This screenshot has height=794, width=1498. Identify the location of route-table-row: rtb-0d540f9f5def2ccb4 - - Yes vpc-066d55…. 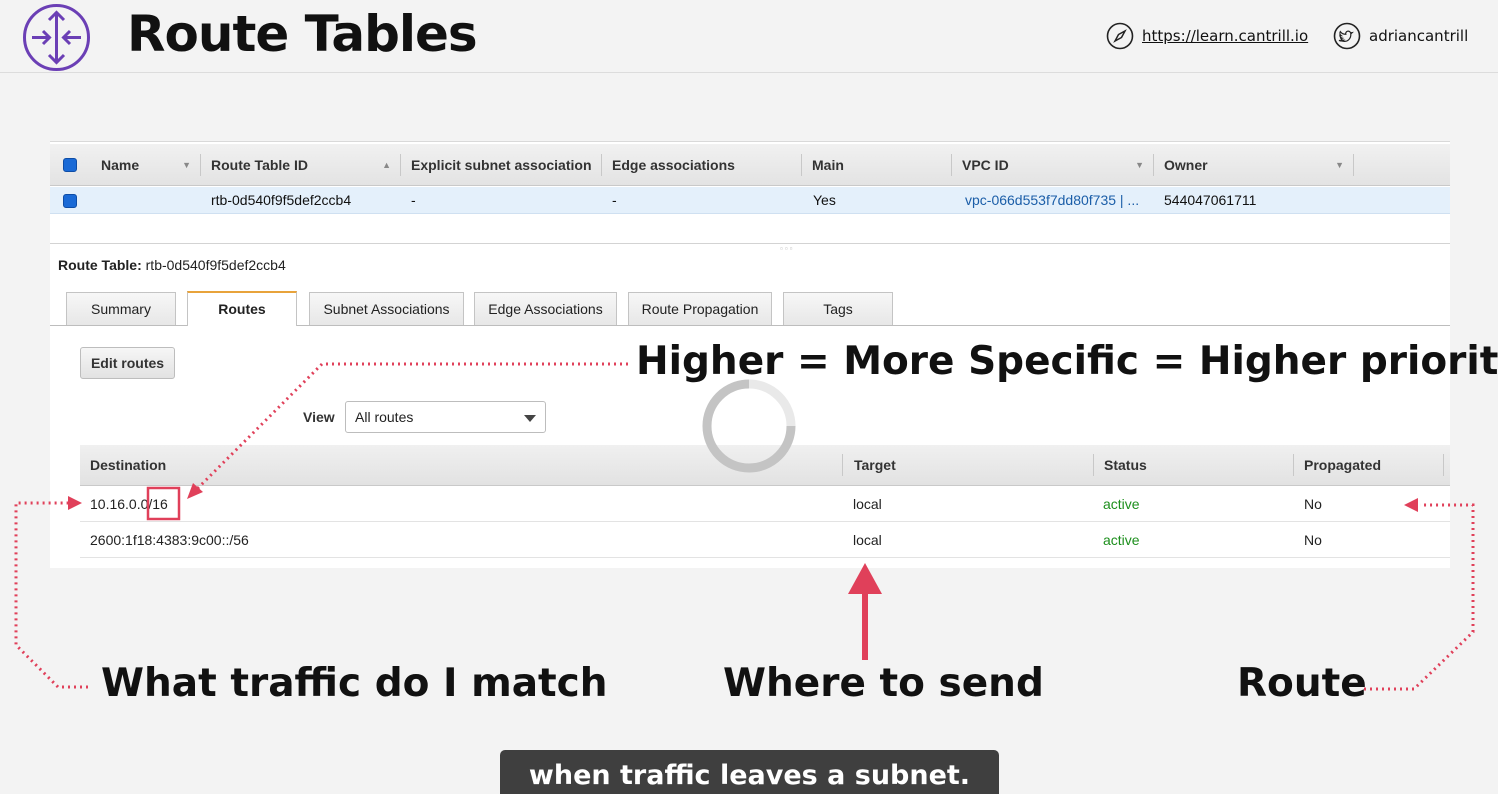
(750, 200).